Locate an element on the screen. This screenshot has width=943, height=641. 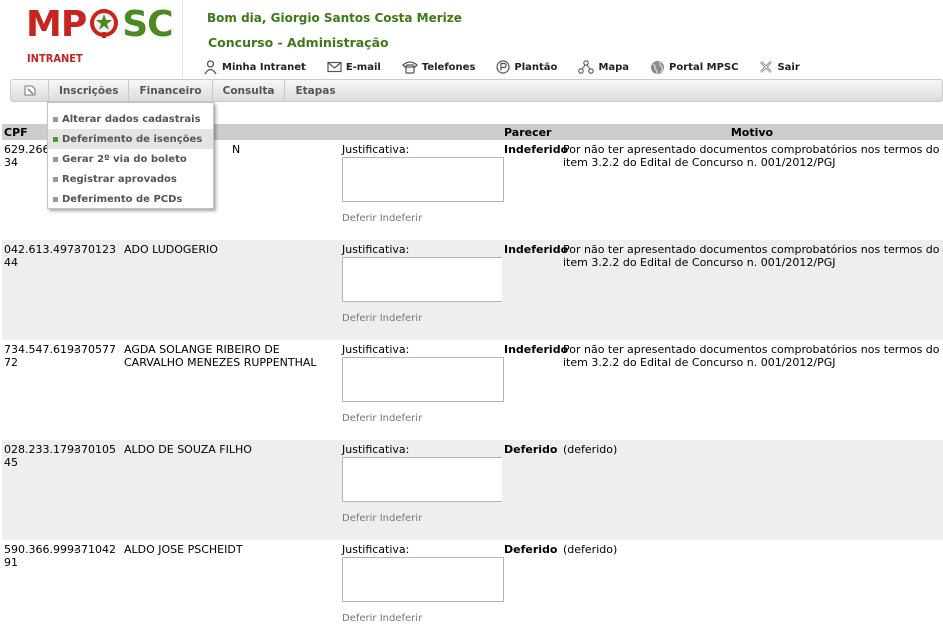
cpf-part: 44 is located at coordinates (11, 262).